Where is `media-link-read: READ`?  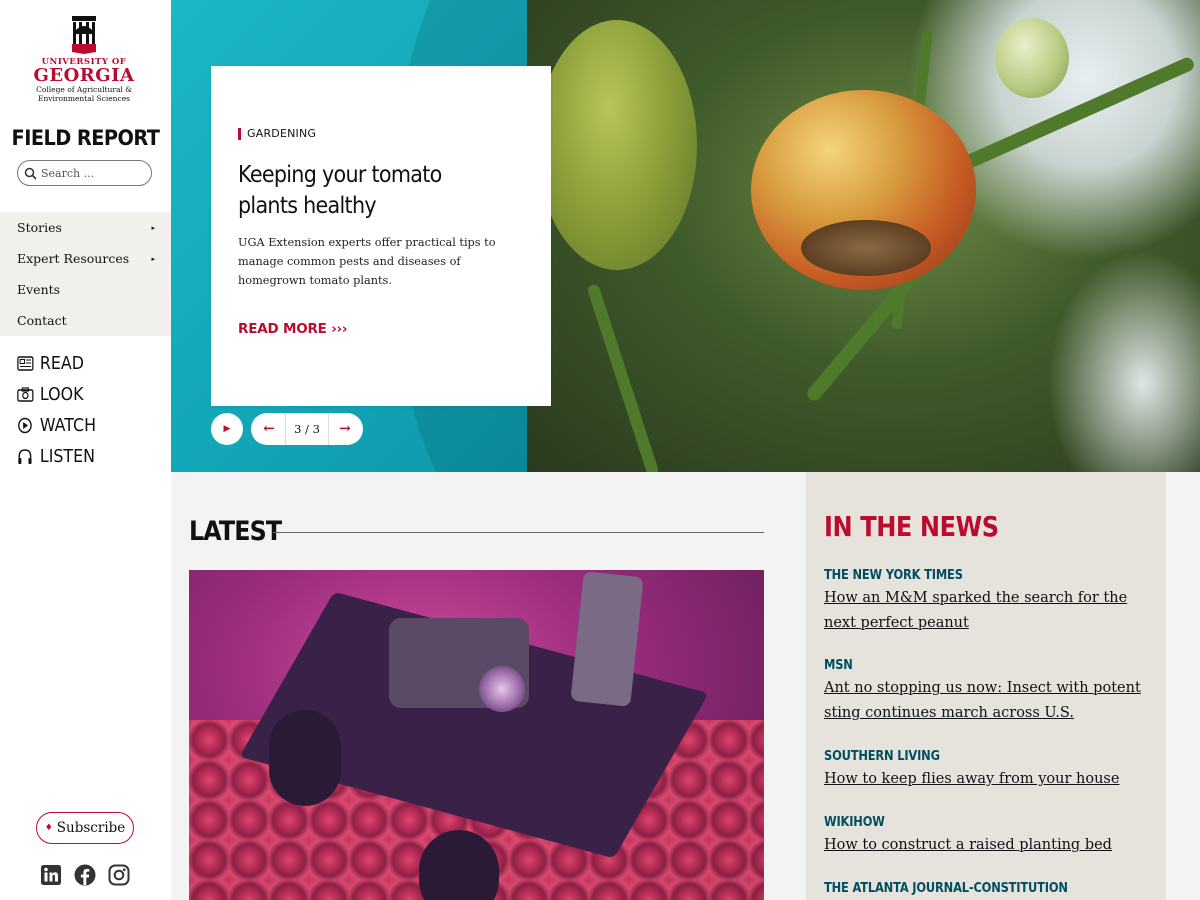
media-link-read: READ is located at coordinates (56, 363).